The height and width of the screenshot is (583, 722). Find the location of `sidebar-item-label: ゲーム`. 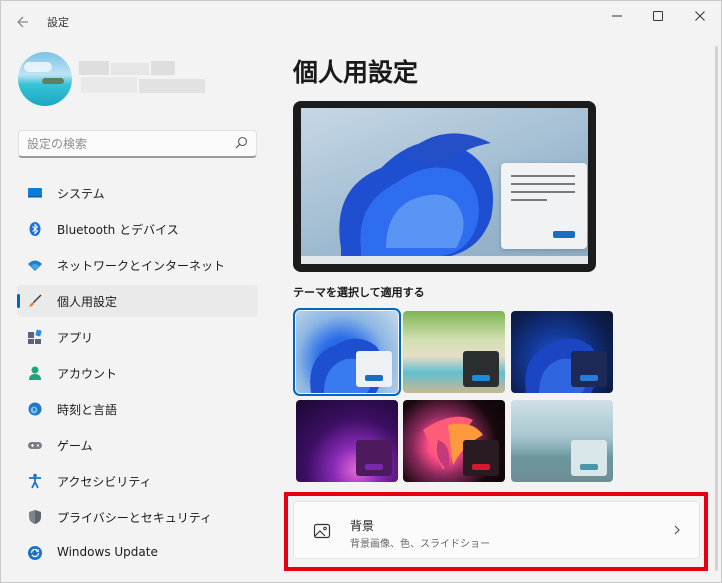

sidebar-item-label: ゲーム is located at coordinates (75, 446).